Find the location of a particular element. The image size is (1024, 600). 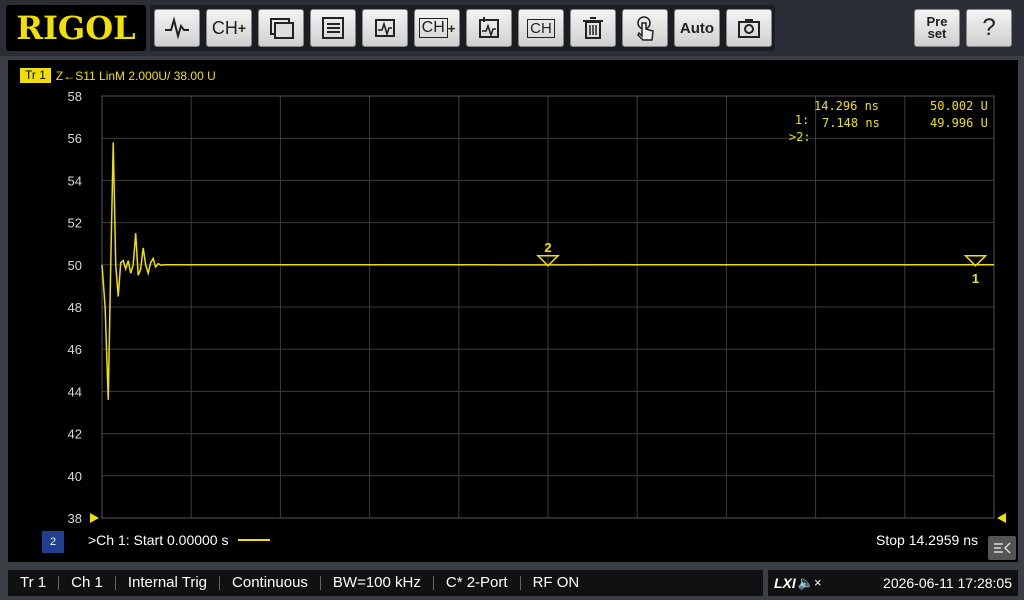

start-info: >Ch 1: Start 0.00000 s is located at coordinates (179, 540).